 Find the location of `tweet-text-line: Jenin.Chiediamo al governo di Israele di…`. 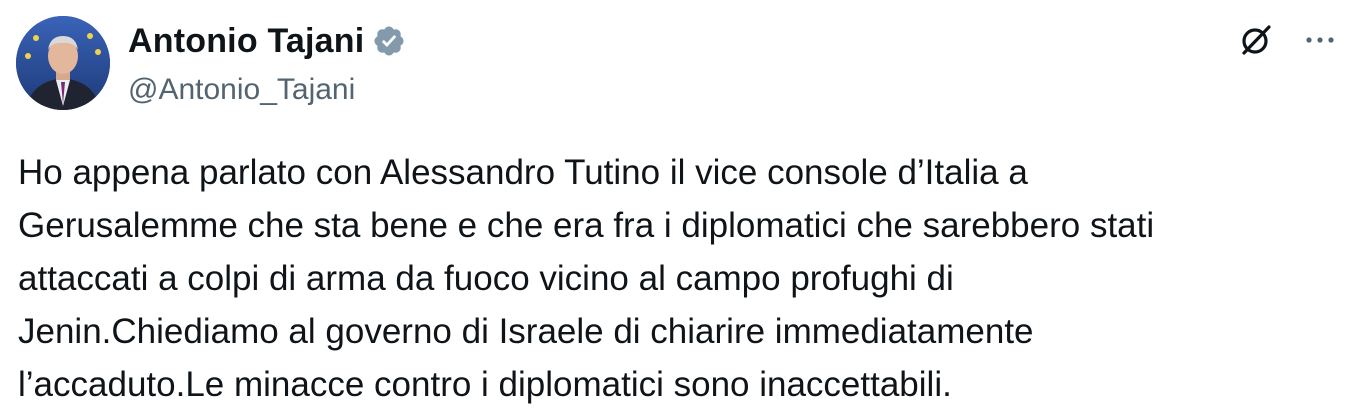

tweet-text-line: Jenin.Chiediamo al governo di Israele di… is located at coordinates (526, 331).